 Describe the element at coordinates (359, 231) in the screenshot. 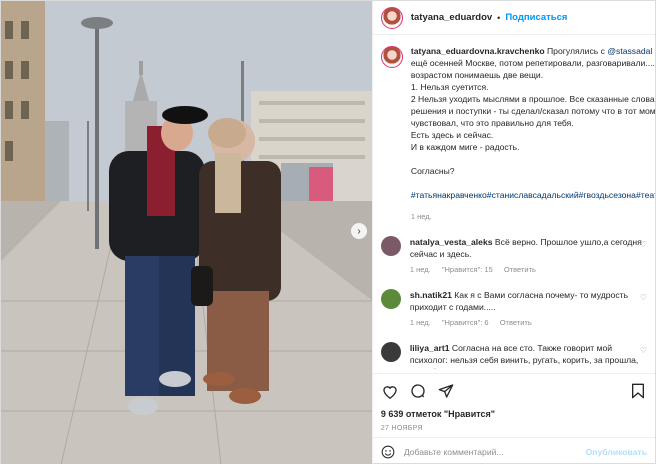

I see `chevron-right-icon: ›` at that location.